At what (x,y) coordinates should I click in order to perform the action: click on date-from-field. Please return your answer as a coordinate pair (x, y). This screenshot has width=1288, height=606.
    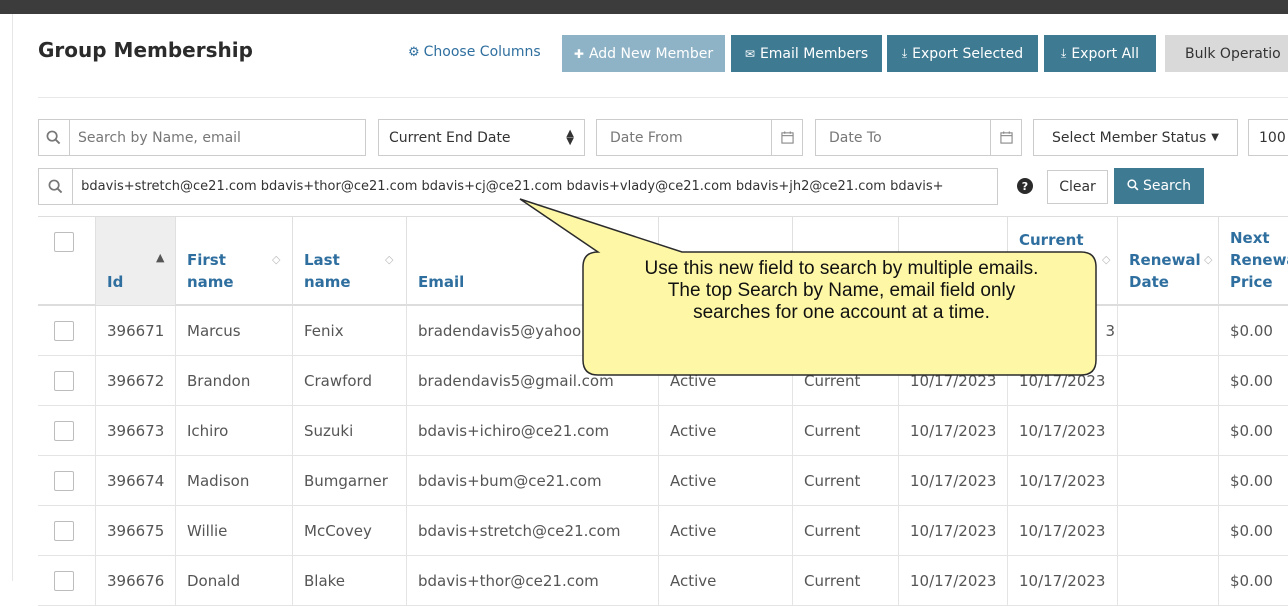
    Looking at the image, I should click on (699, 137).